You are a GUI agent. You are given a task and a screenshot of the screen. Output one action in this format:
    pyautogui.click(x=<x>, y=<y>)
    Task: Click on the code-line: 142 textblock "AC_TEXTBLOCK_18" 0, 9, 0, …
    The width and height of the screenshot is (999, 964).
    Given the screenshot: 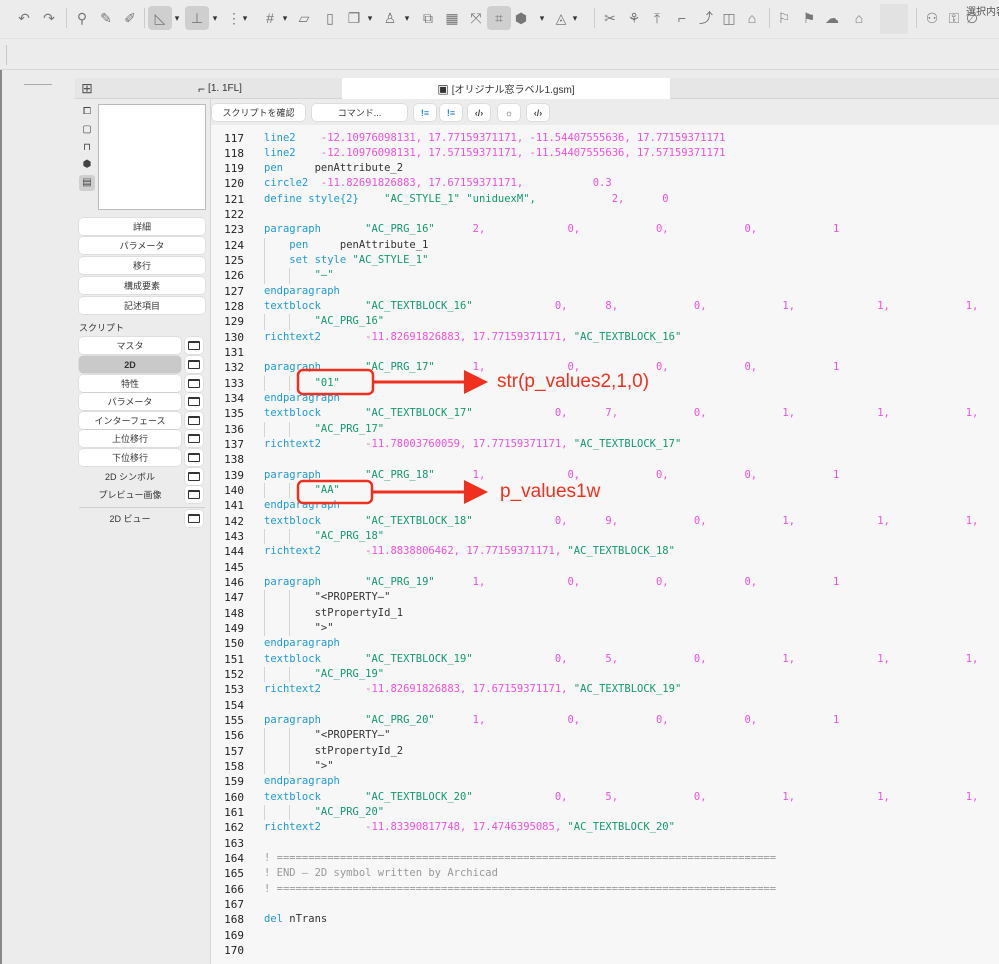 What is the action you would take?
    pyautogui.click(x=605, y=521)
    